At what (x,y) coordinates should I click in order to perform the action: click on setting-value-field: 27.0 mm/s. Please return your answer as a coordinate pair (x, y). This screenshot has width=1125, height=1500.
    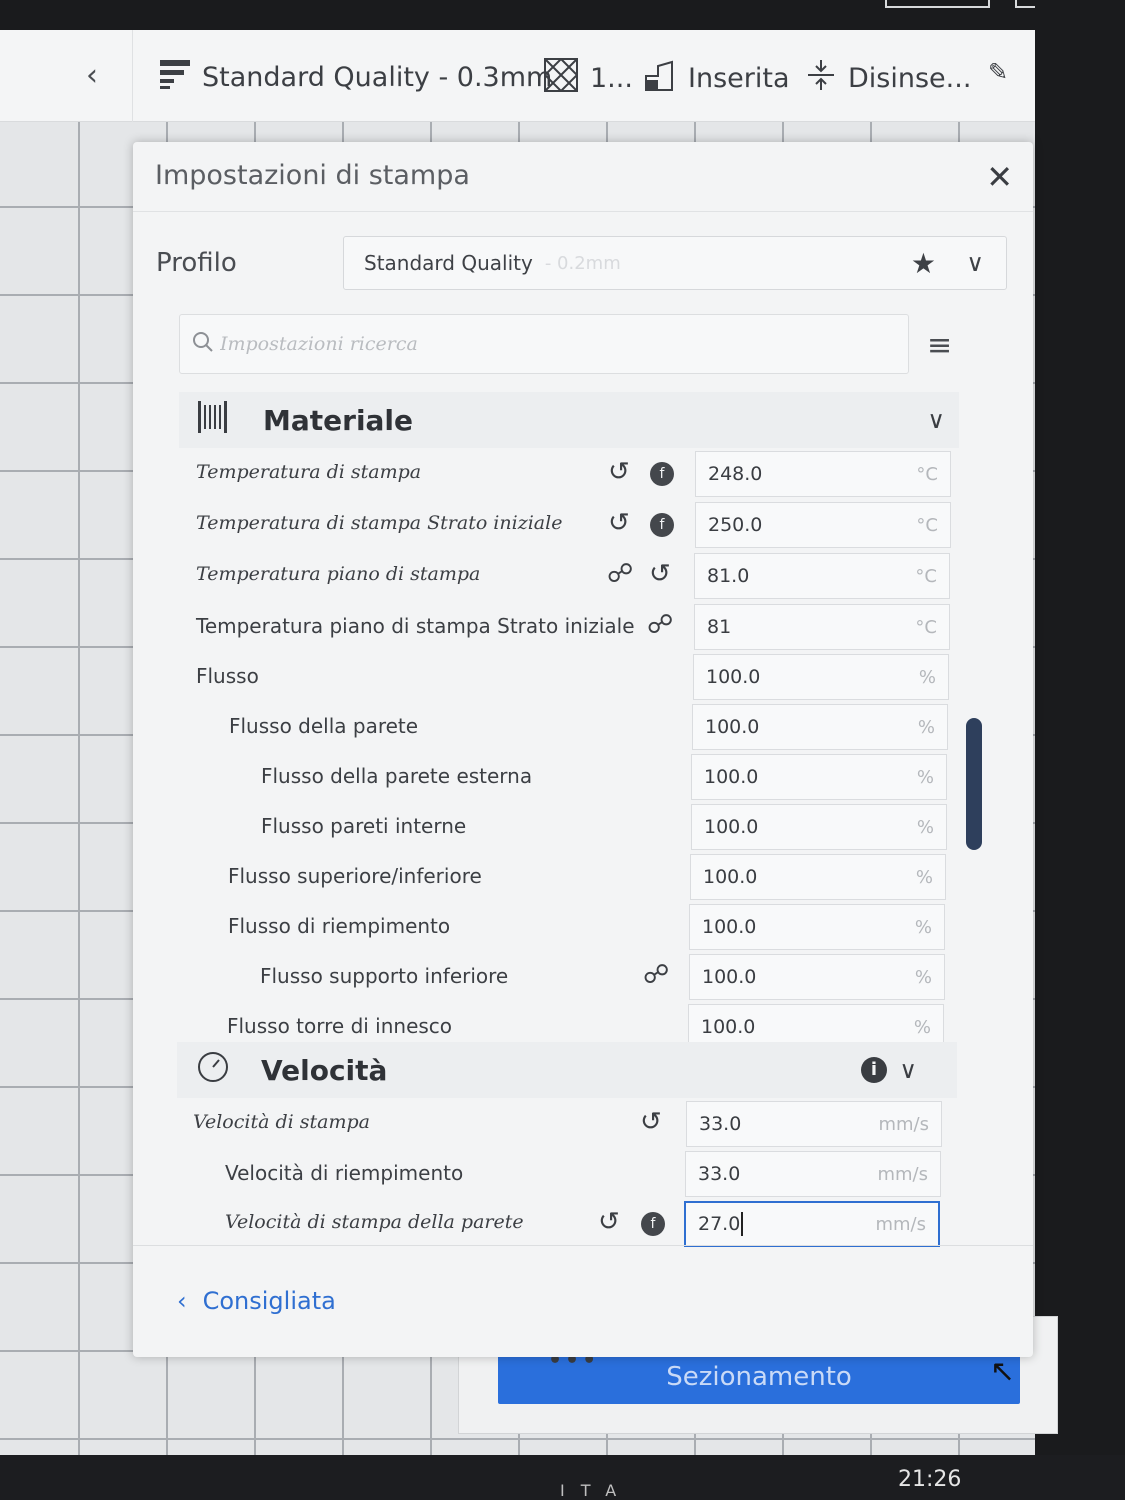
    Looking at the image, I should click on (812, 1224).